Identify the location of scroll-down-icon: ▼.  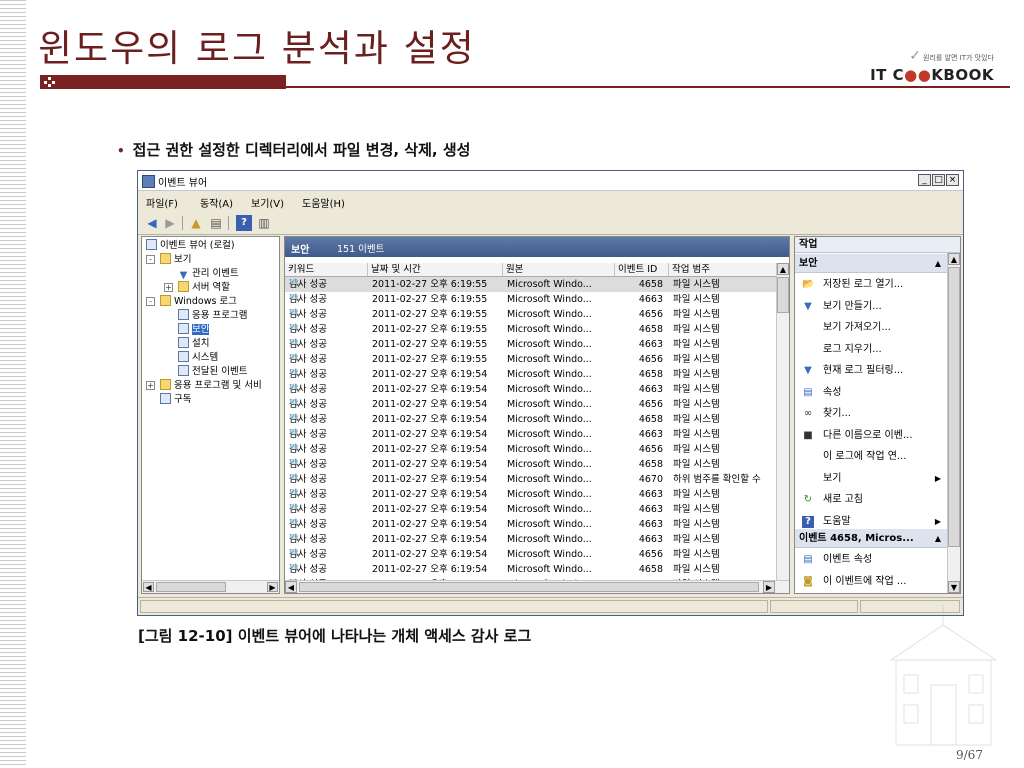
(954, 587).